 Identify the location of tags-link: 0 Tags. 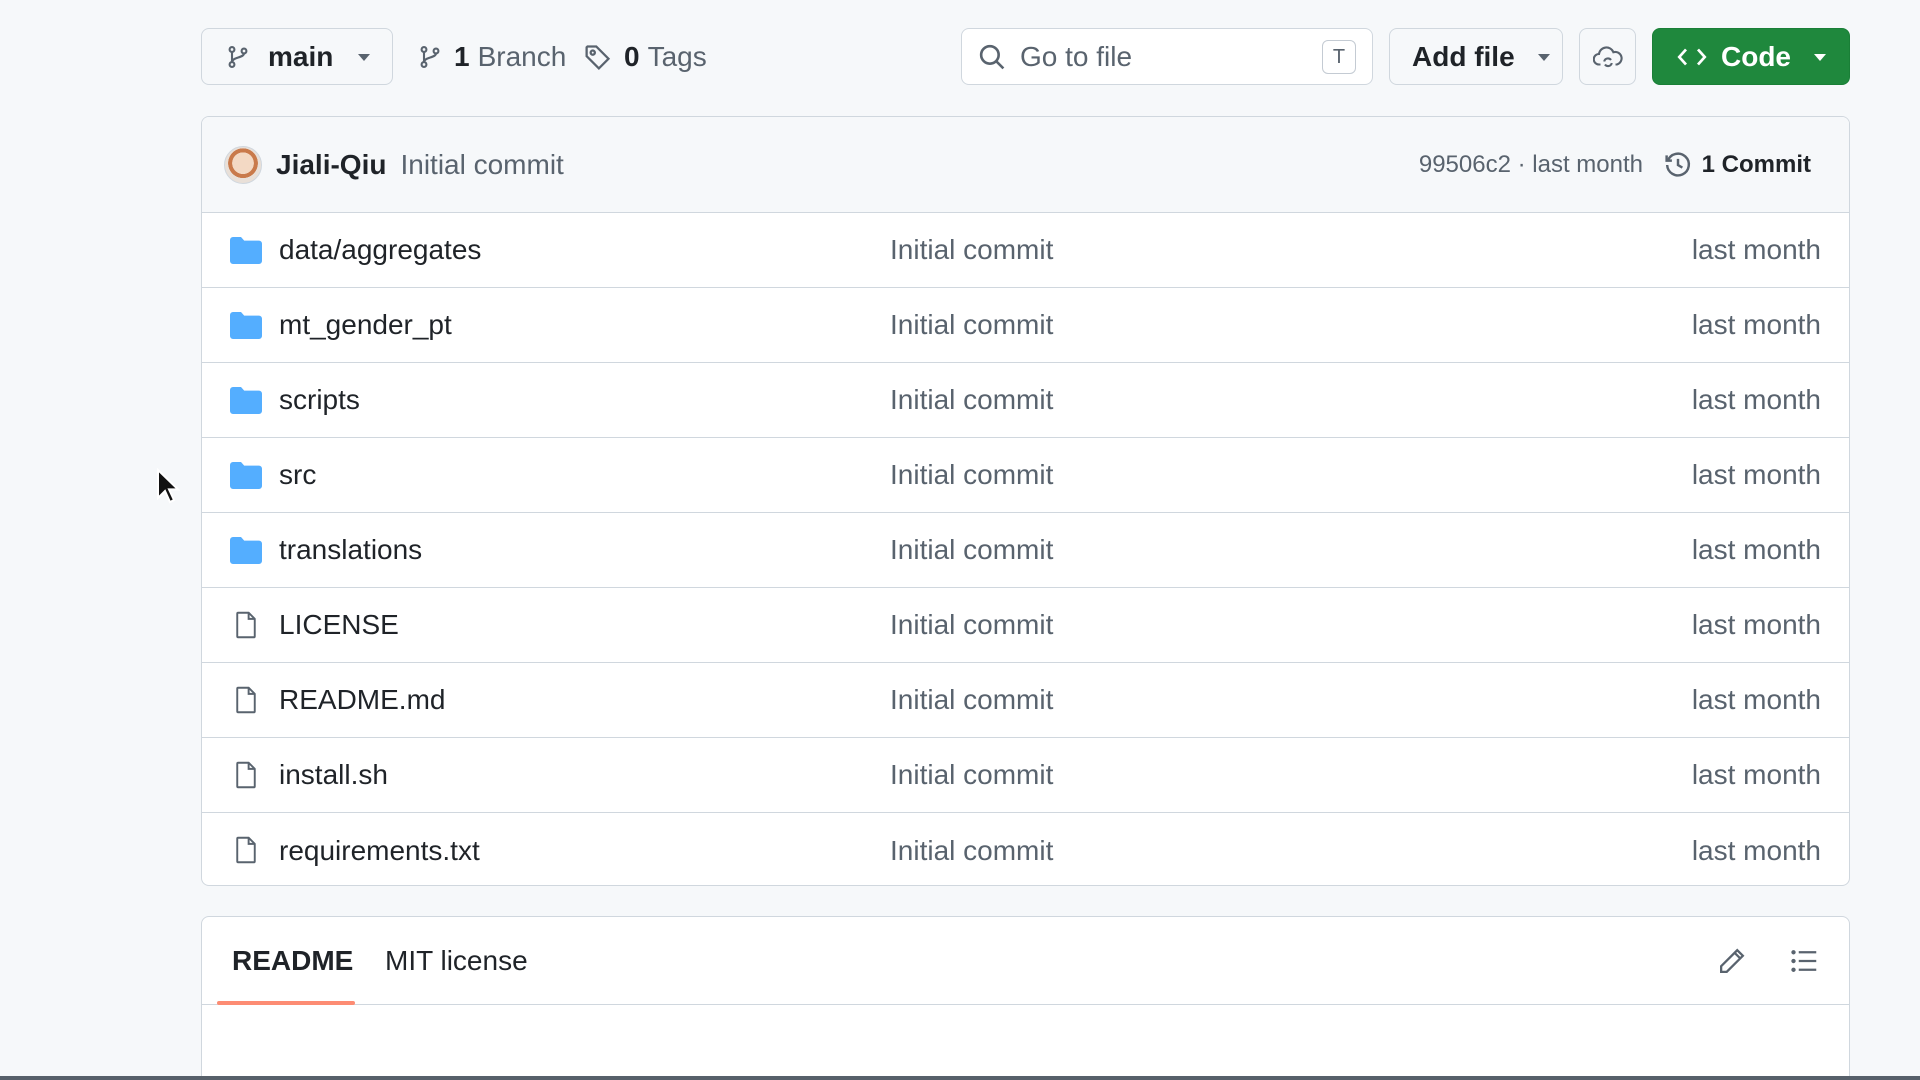
(645, 56).